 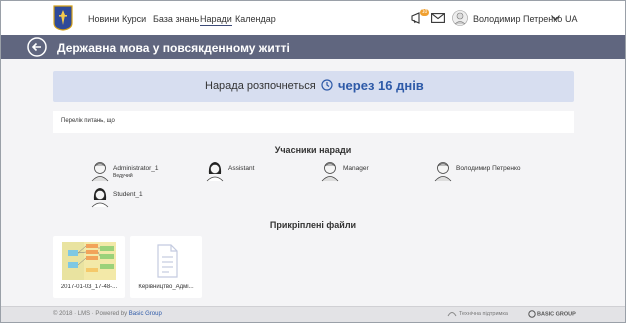 I want to click on nav-item-calendar: Календар, so click(x=255, y=19).